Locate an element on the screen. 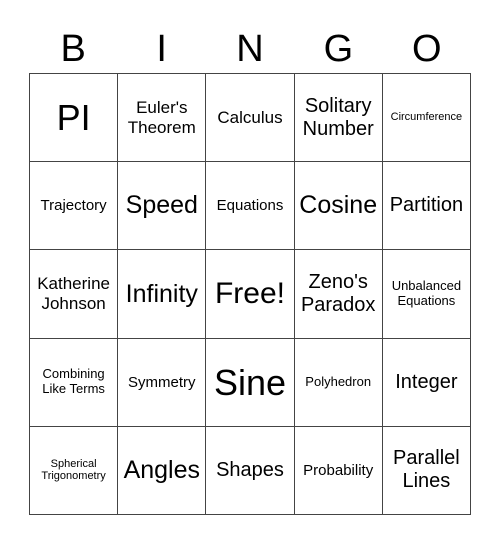  bingo-cell: Combining Like Terms is located at coordinates (74, 382).